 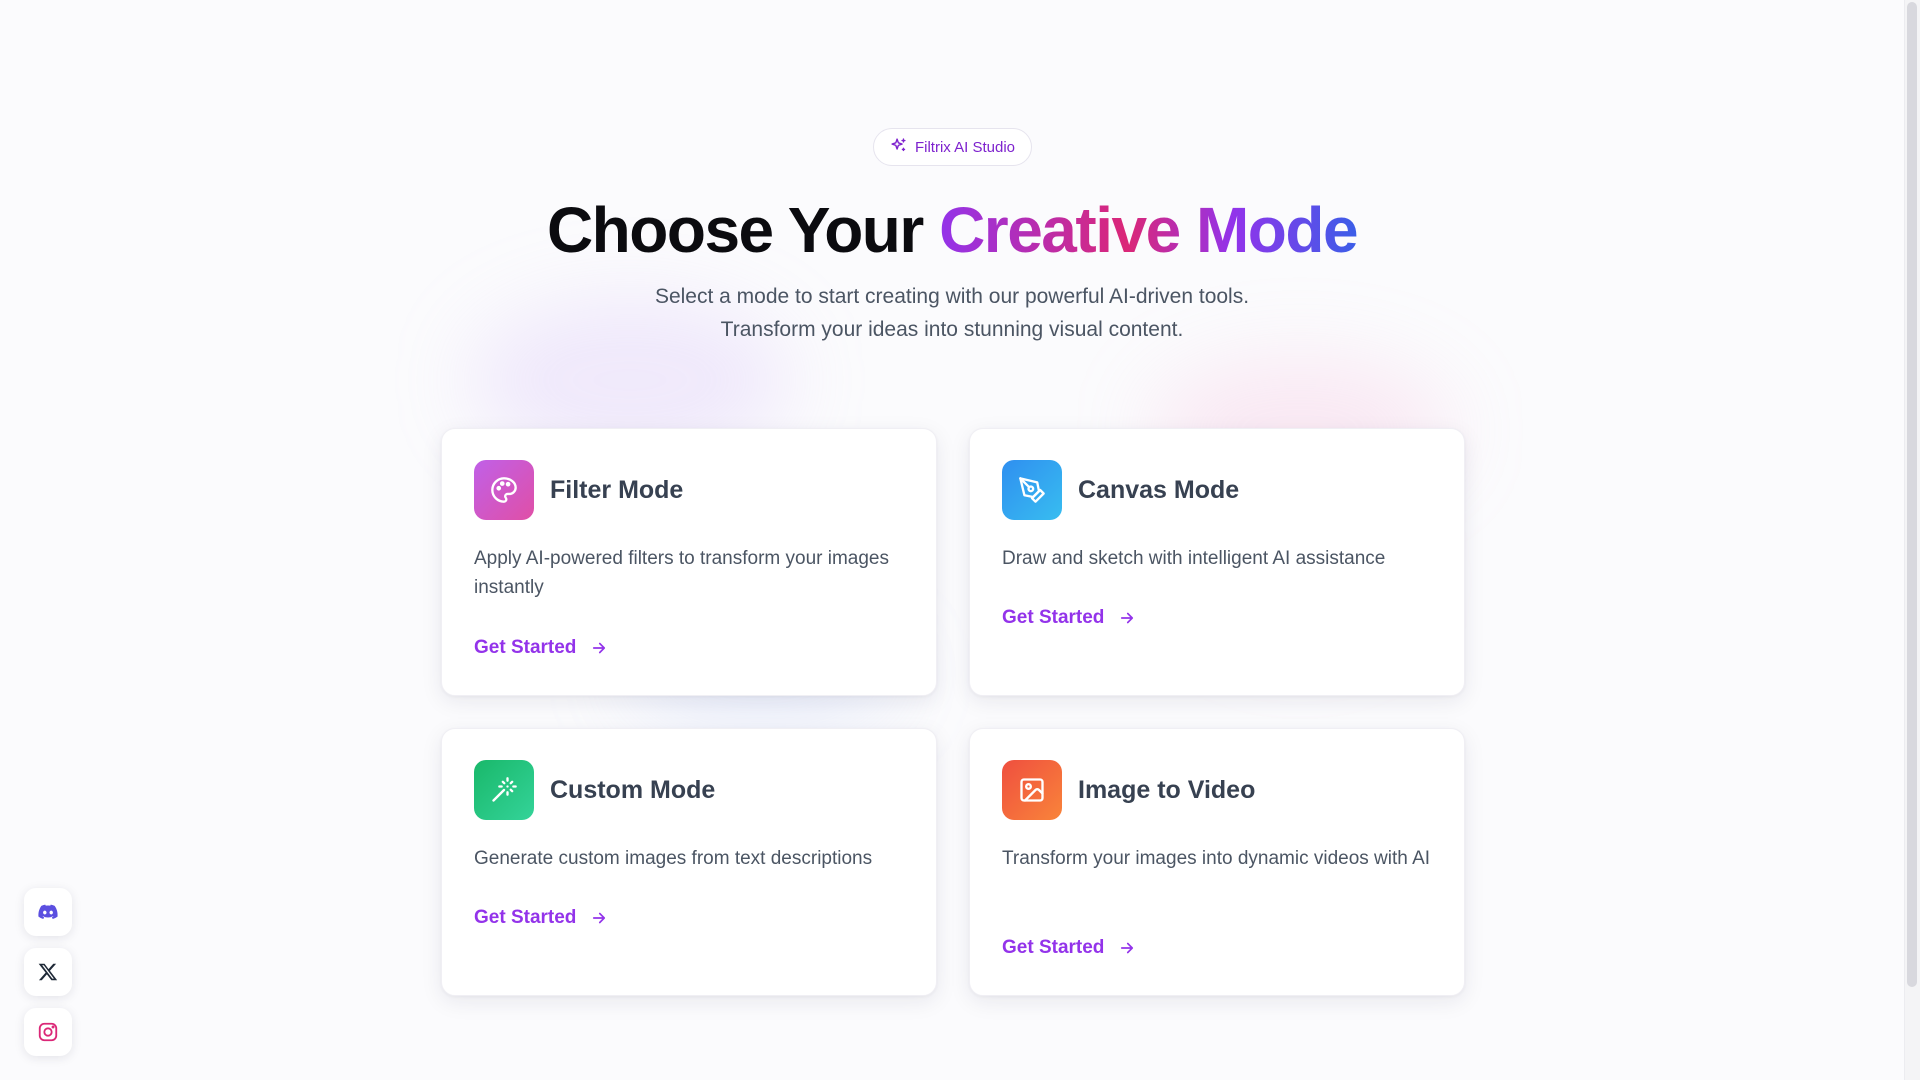 I want to click on scrollbar, so click(x=1912, y=540).